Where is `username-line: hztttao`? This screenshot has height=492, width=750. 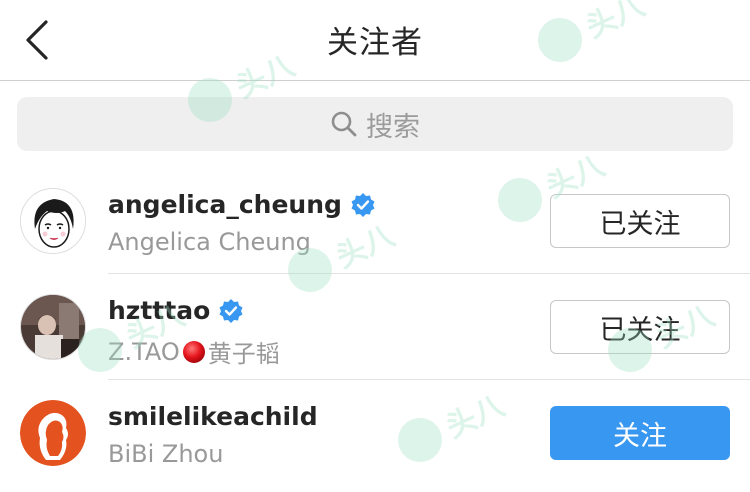 username-line: hztttao is located at coordinates (176, 310).